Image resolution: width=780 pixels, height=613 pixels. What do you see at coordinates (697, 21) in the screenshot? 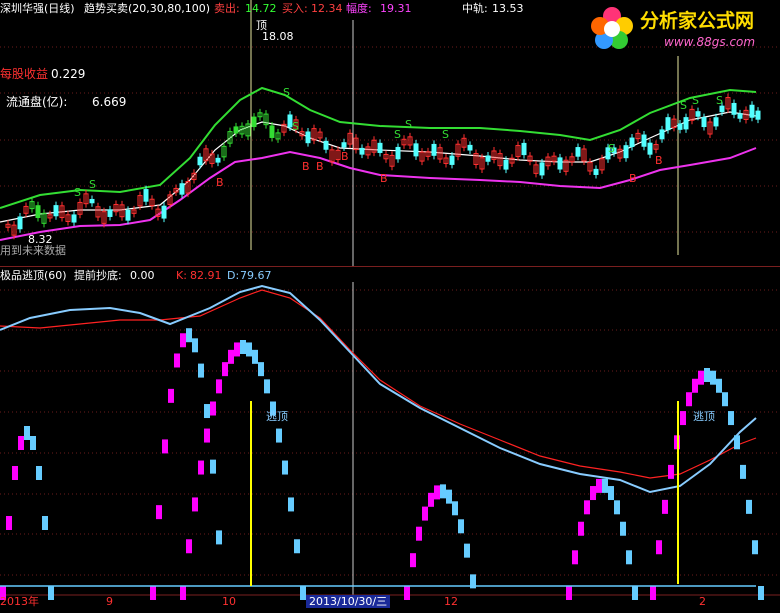
I see `logo-title: 分析家公式网` at bounding box center [697, 21].